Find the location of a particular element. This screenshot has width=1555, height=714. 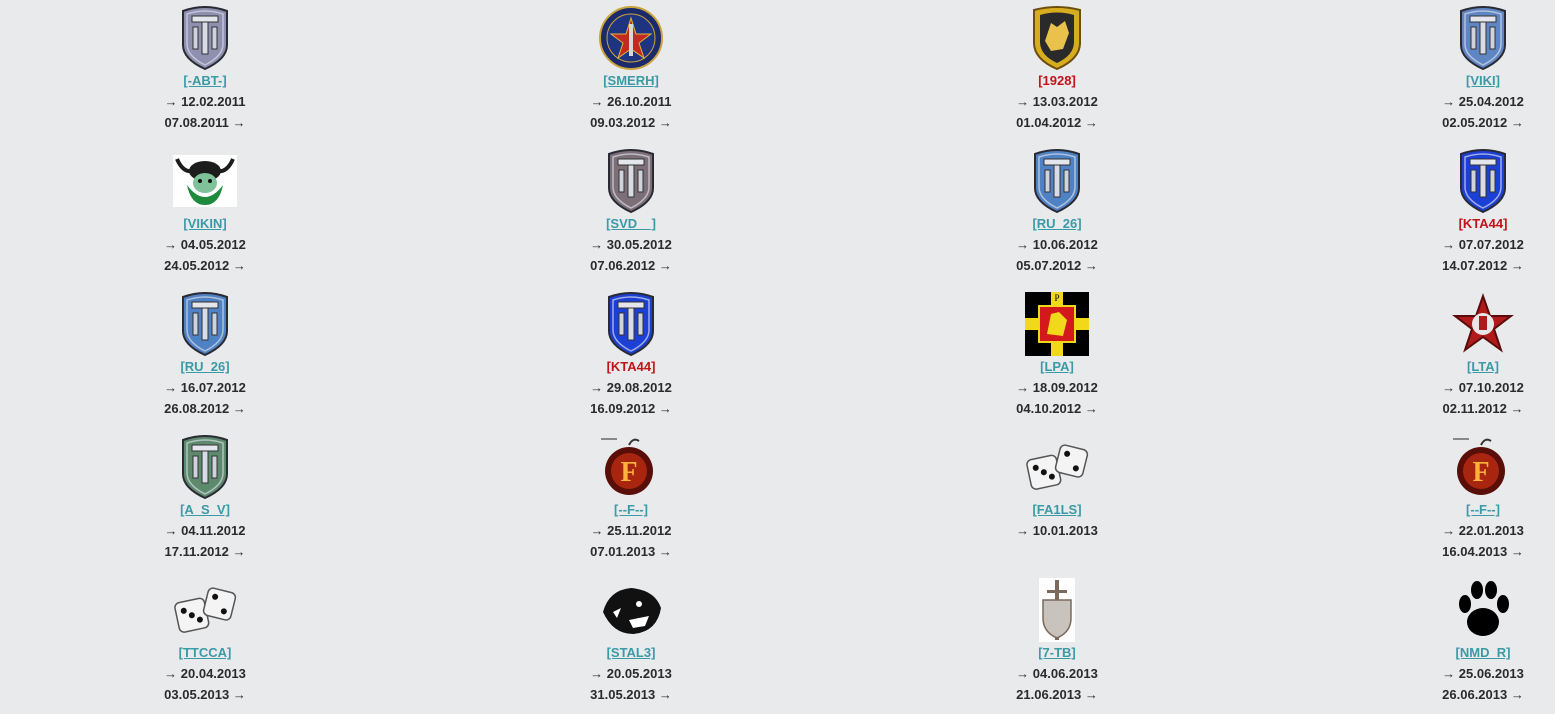

join-date: → 10.06.2012 is located at coordinates (1057, 244).